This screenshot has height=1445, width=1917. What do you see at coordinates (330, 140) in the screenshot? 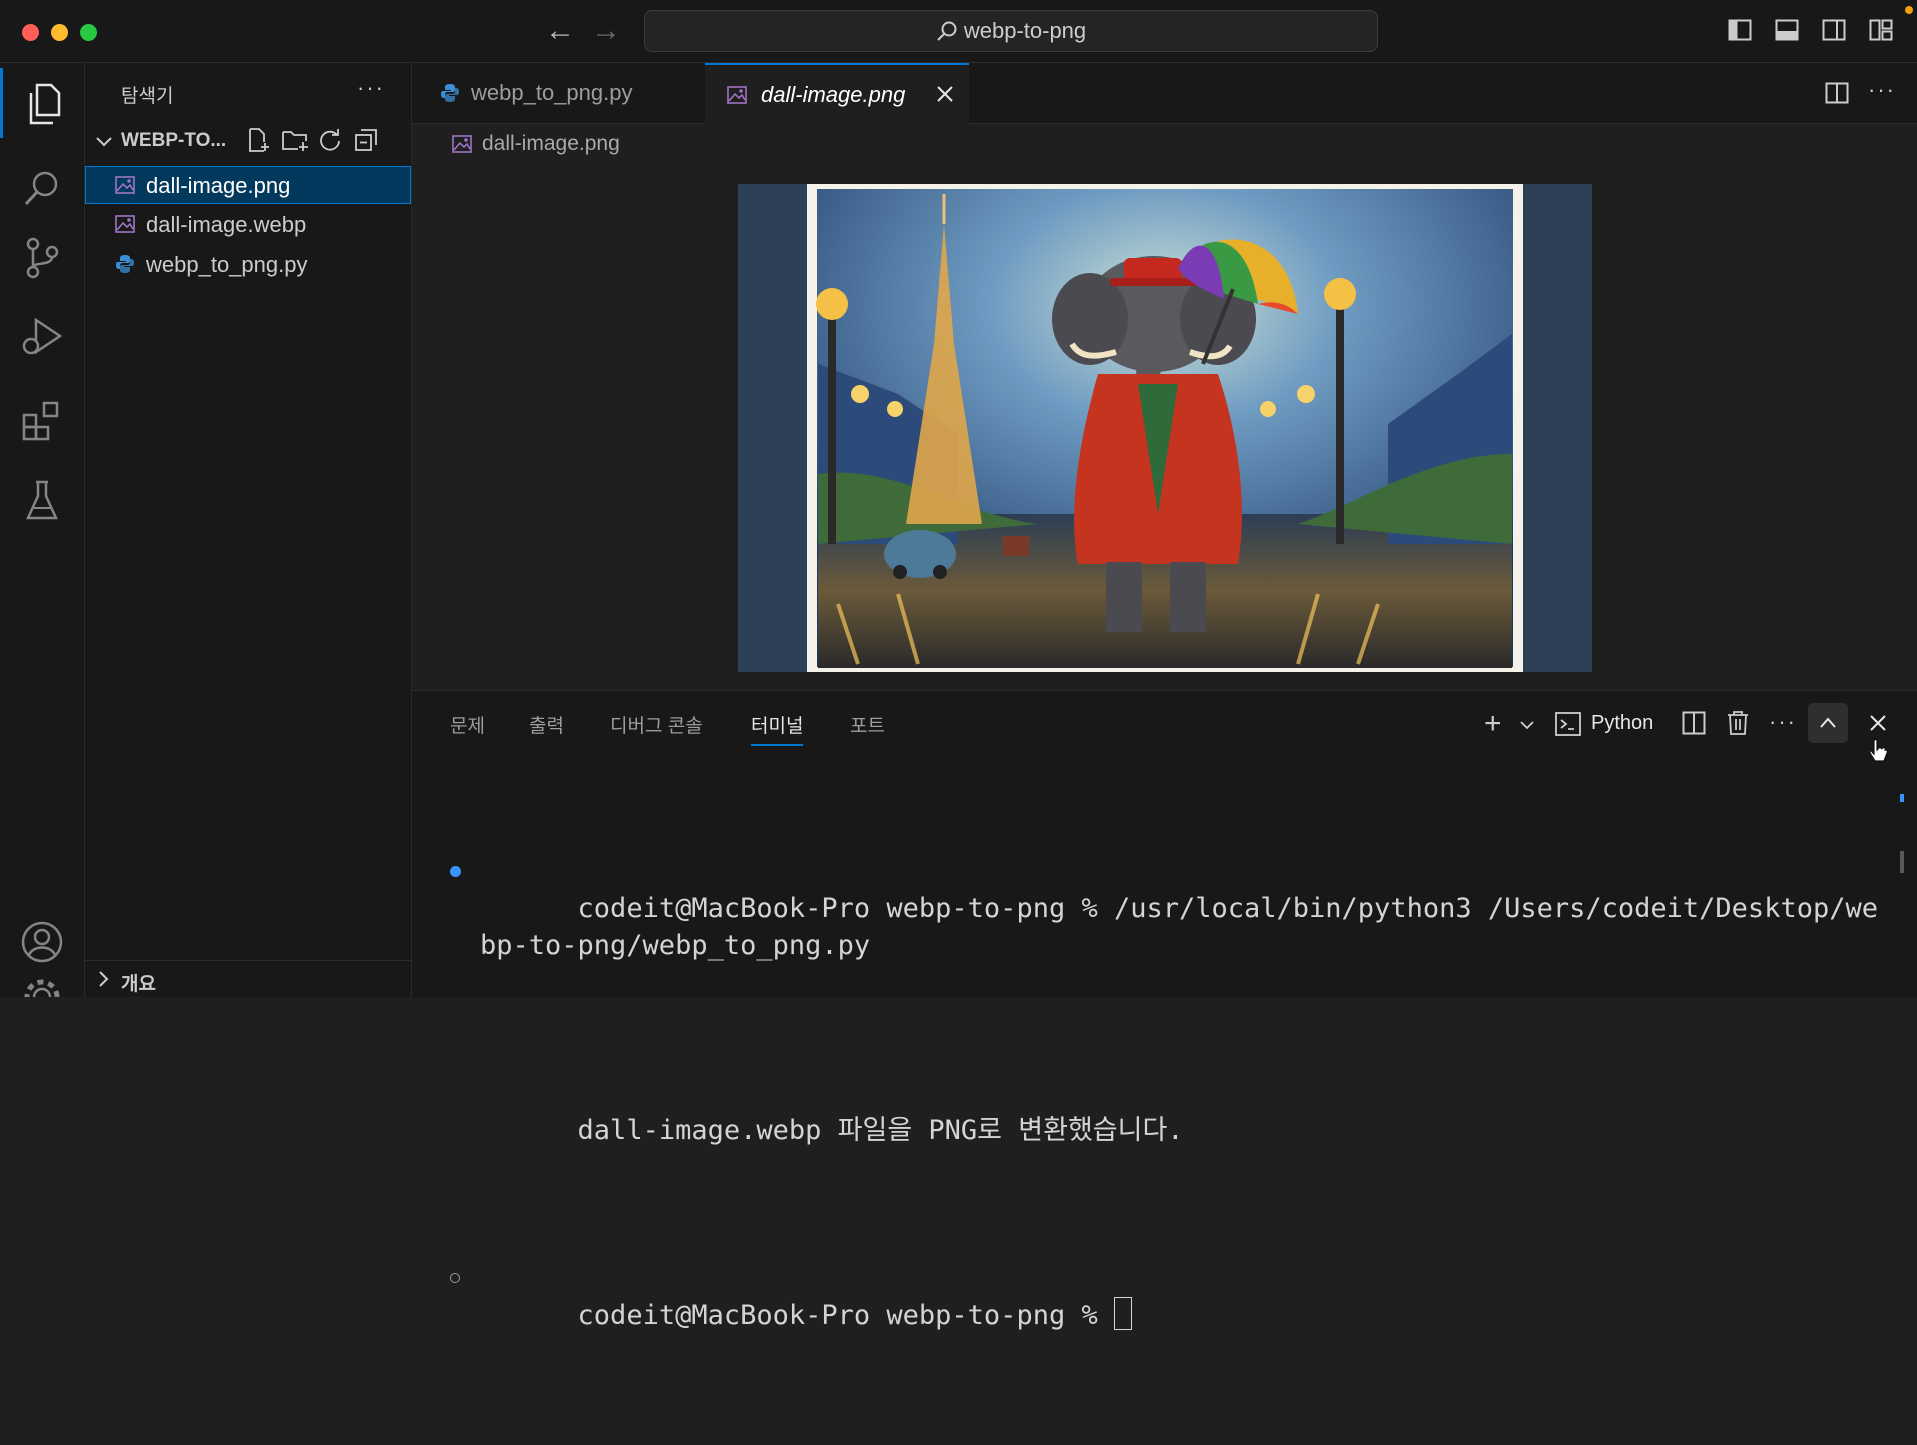
I see `refresh-icon` at bounding box center [330, 140].